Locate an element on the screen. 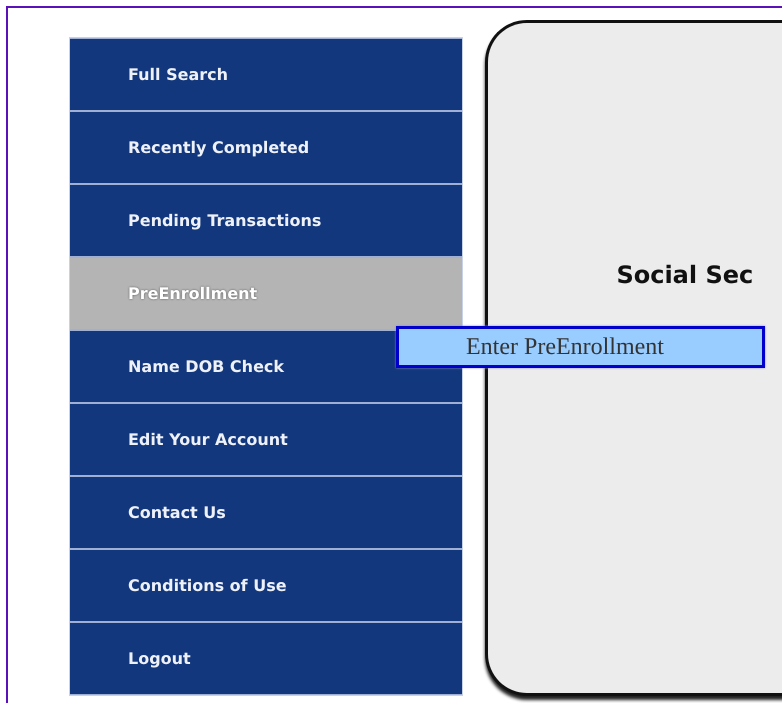 The width and height of the screenshot is (782, 703). panel-heading: Social Sec is located at coordinates (685, 275).